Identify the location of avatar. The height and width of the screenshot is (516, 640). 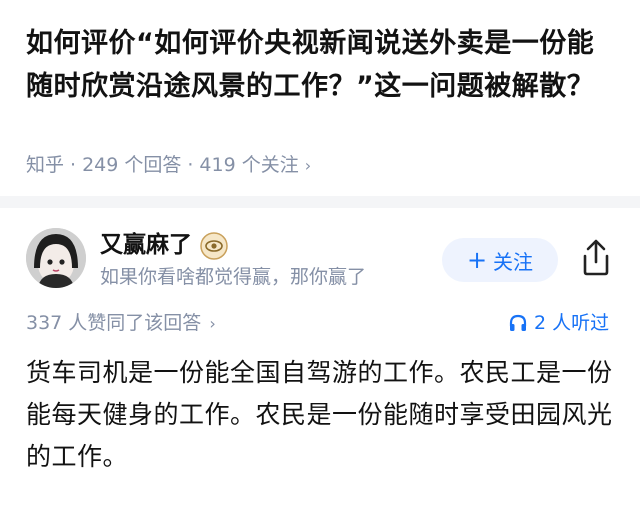
(56, 258).